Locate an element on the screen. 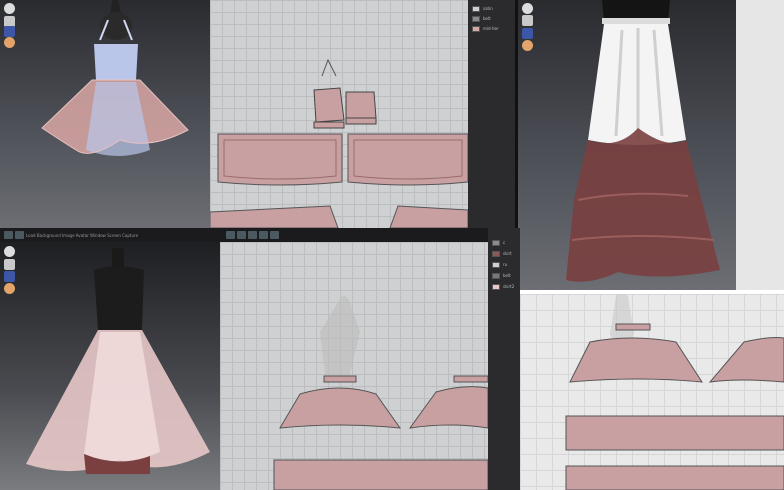  object-item: c is located at coordinates (498, 242).